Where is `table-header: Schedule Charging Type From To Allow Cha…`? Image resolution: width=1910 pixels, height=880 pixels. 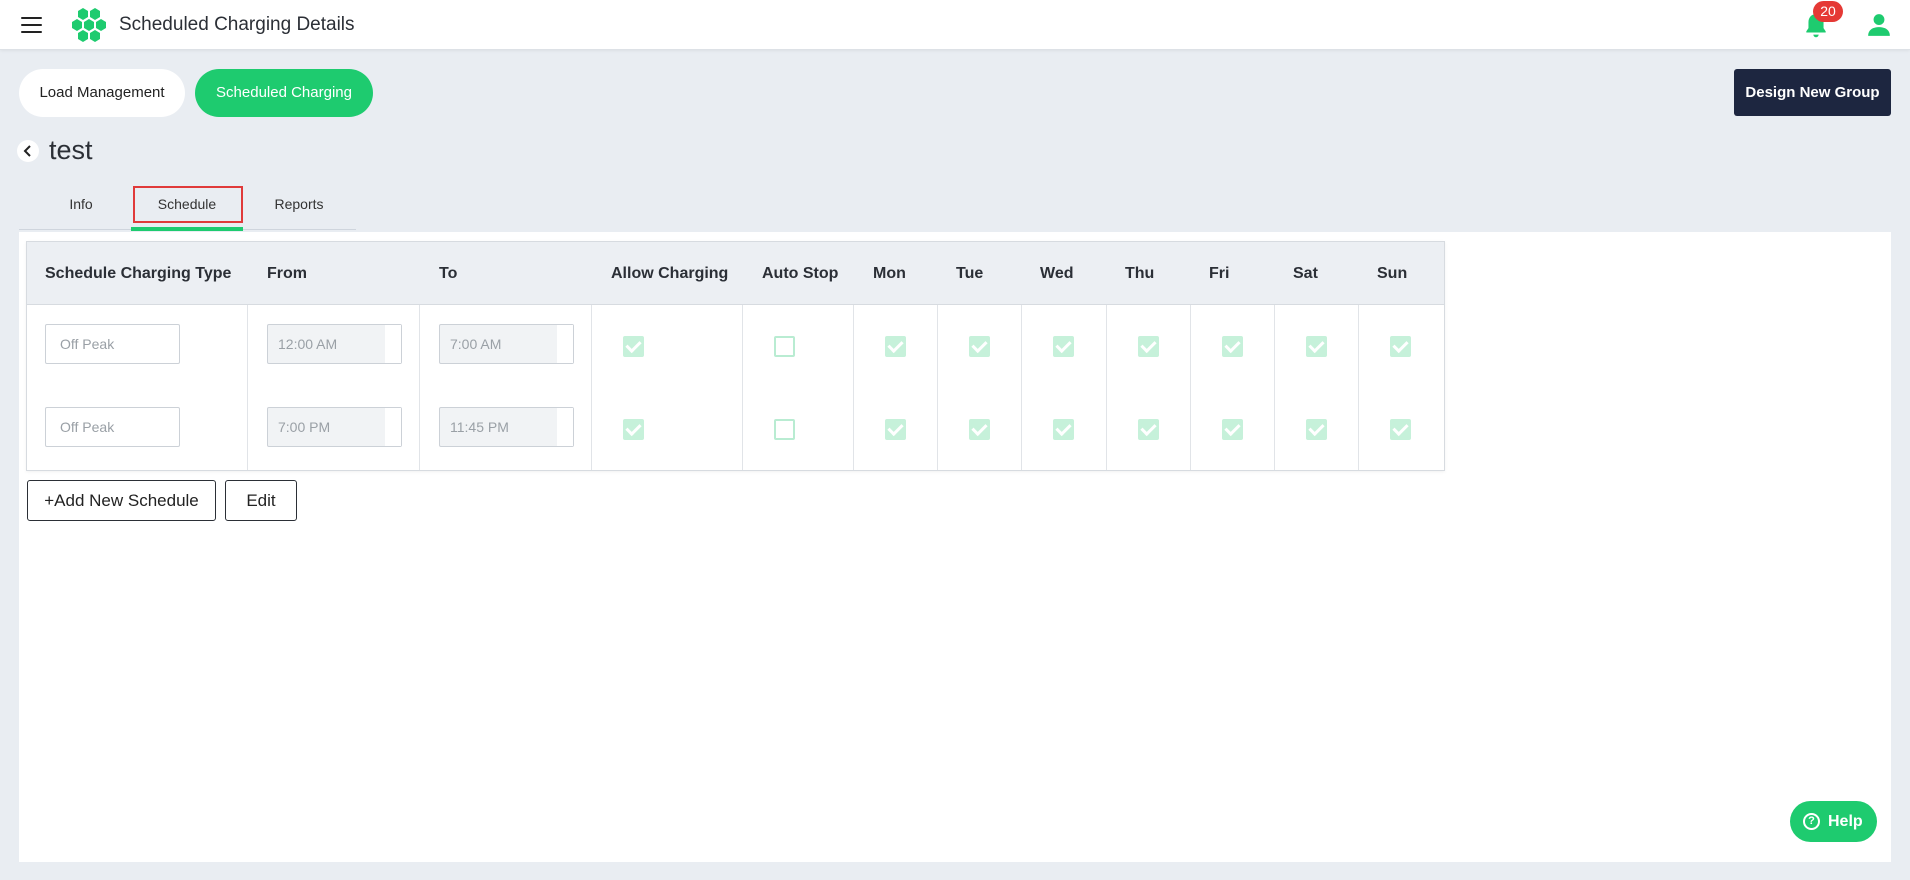
table-header: Schedule Charging Type From To Allow Cha… is located at coordinates (735, 273).